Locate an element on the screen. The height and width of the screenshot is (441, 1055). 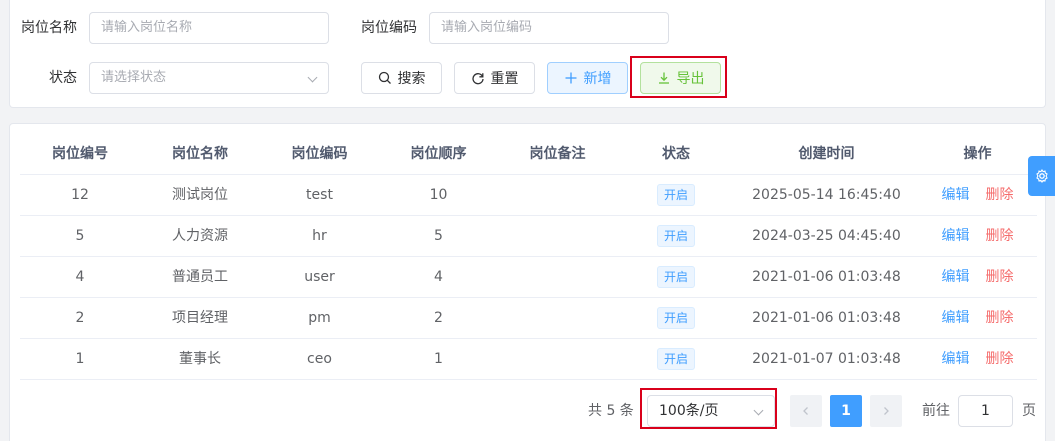
post-name-label: 岗位名称 is located at coordinates (49, 28).